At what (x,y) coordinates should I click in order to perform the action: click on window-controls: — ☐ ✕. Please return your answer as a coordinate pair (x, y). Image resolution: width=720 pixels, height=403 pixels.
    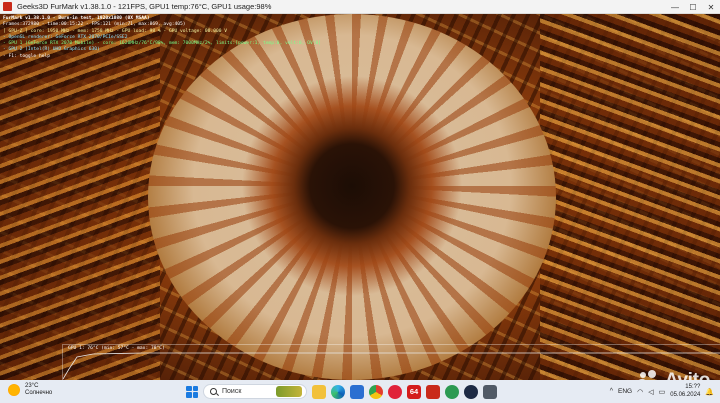
    Looking at the image, I should click on (693, 7).